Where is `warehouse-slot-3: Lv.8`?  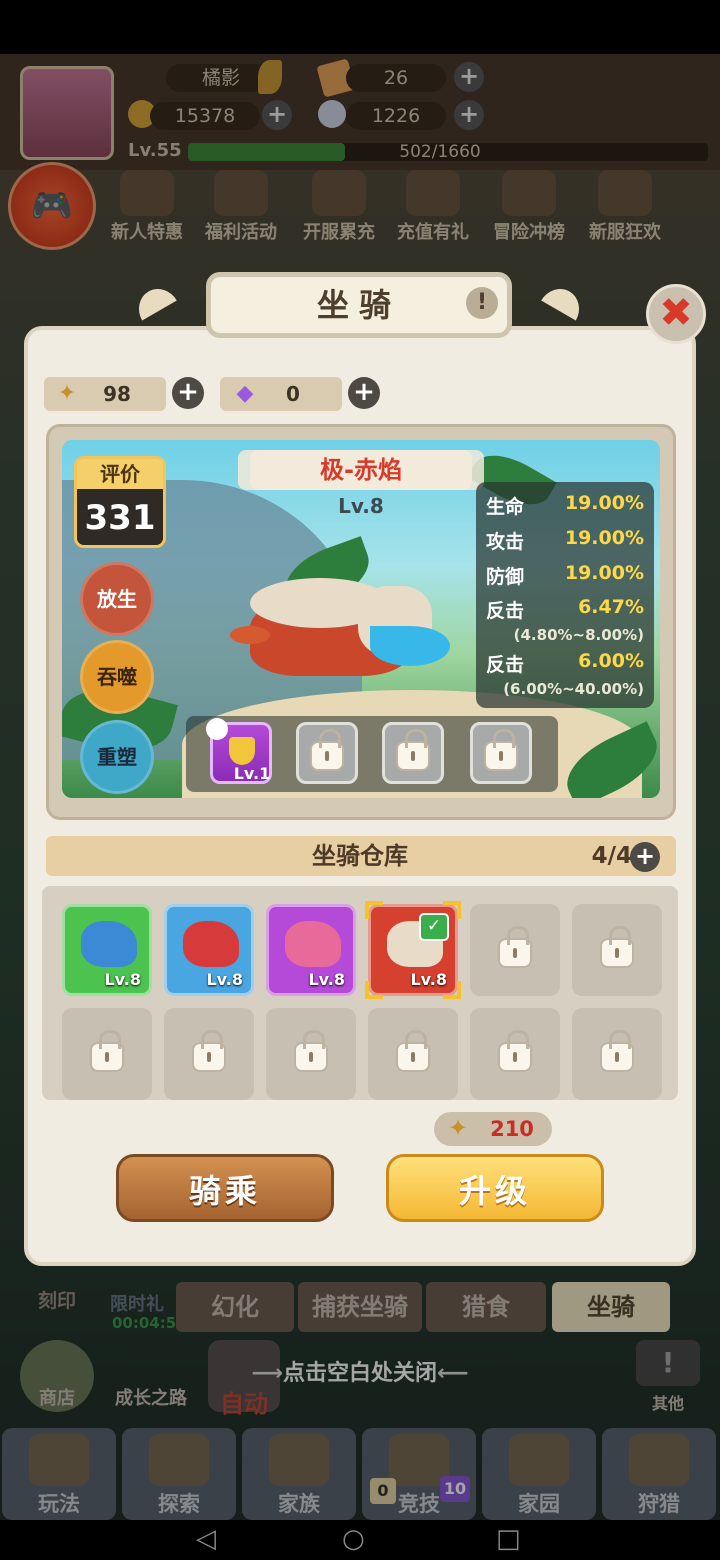
warehouse-slot-3: Lv.8 is located at coordinates (311, 950).